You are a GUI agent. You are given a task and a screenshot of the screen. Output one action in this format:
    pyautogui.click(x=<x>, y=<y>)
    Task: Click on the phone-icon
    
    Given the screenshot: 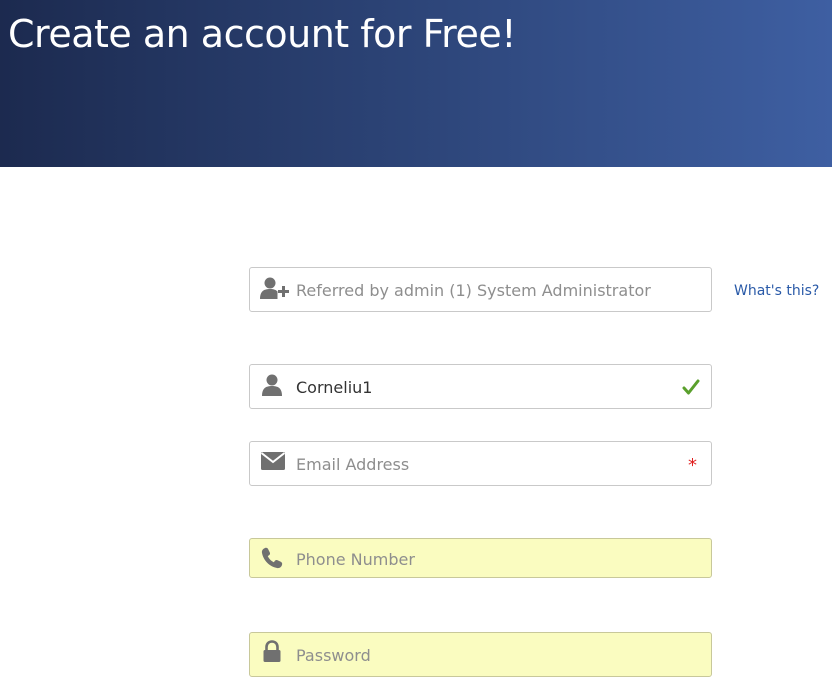 What is the action you would take?
    pyautogui.click(x=274, y=558)
    